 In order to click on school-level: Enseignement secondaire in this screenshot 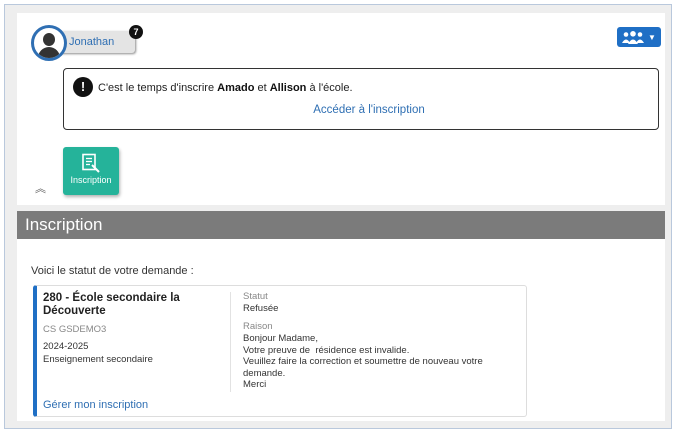, I will do `click(98, 359)`.